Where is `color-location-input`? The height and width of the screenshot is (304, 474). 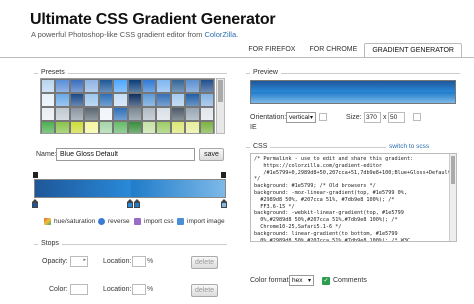
color-location-input is located at coordinates (139, 289).